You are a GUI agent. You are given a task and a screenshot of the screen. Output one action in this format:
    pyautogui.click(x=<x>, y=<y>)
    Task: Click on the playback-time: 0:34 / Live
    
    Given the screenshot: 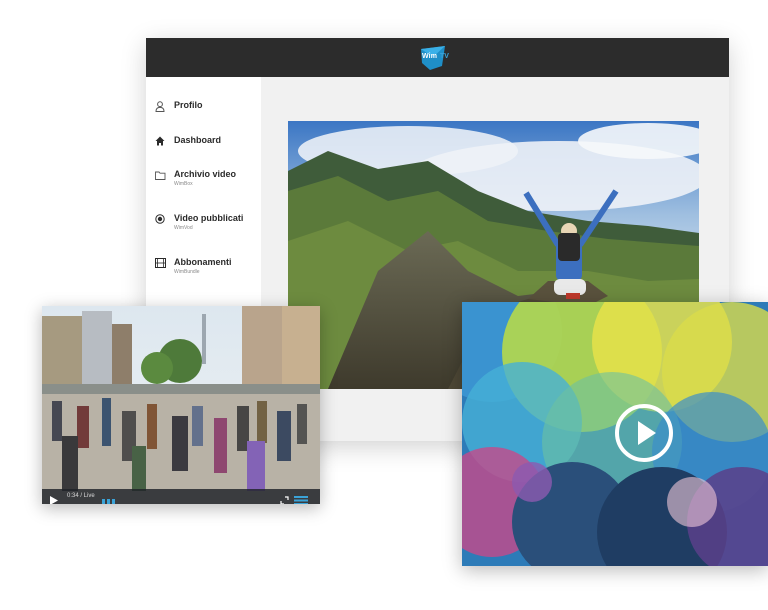 What is the action you would take?
    pyautogui.click(x=81, y=496)
    